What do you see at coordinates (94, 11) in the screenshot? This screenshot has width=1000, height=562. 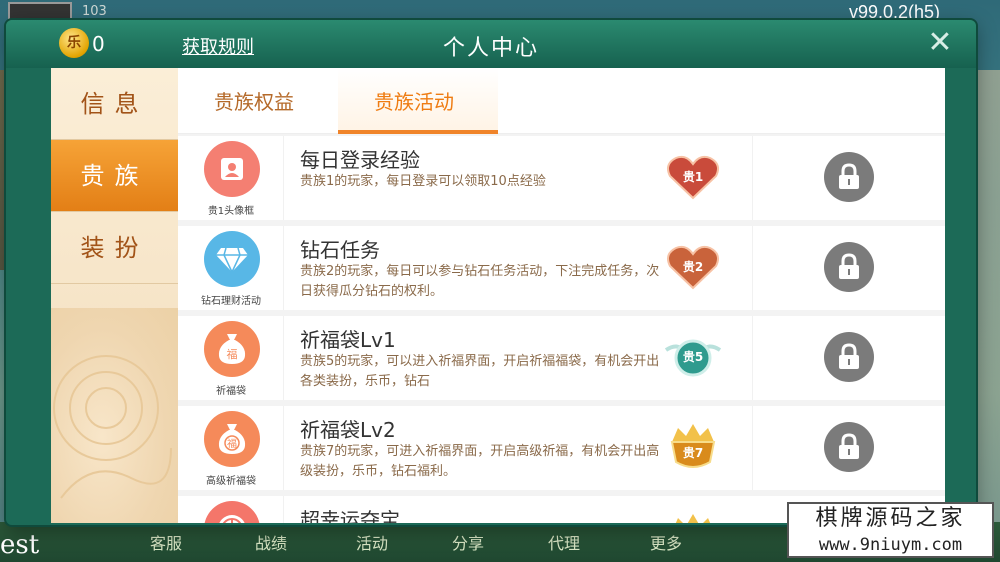 I see `background-coin-count: 103` at bounding box center [94, 11].